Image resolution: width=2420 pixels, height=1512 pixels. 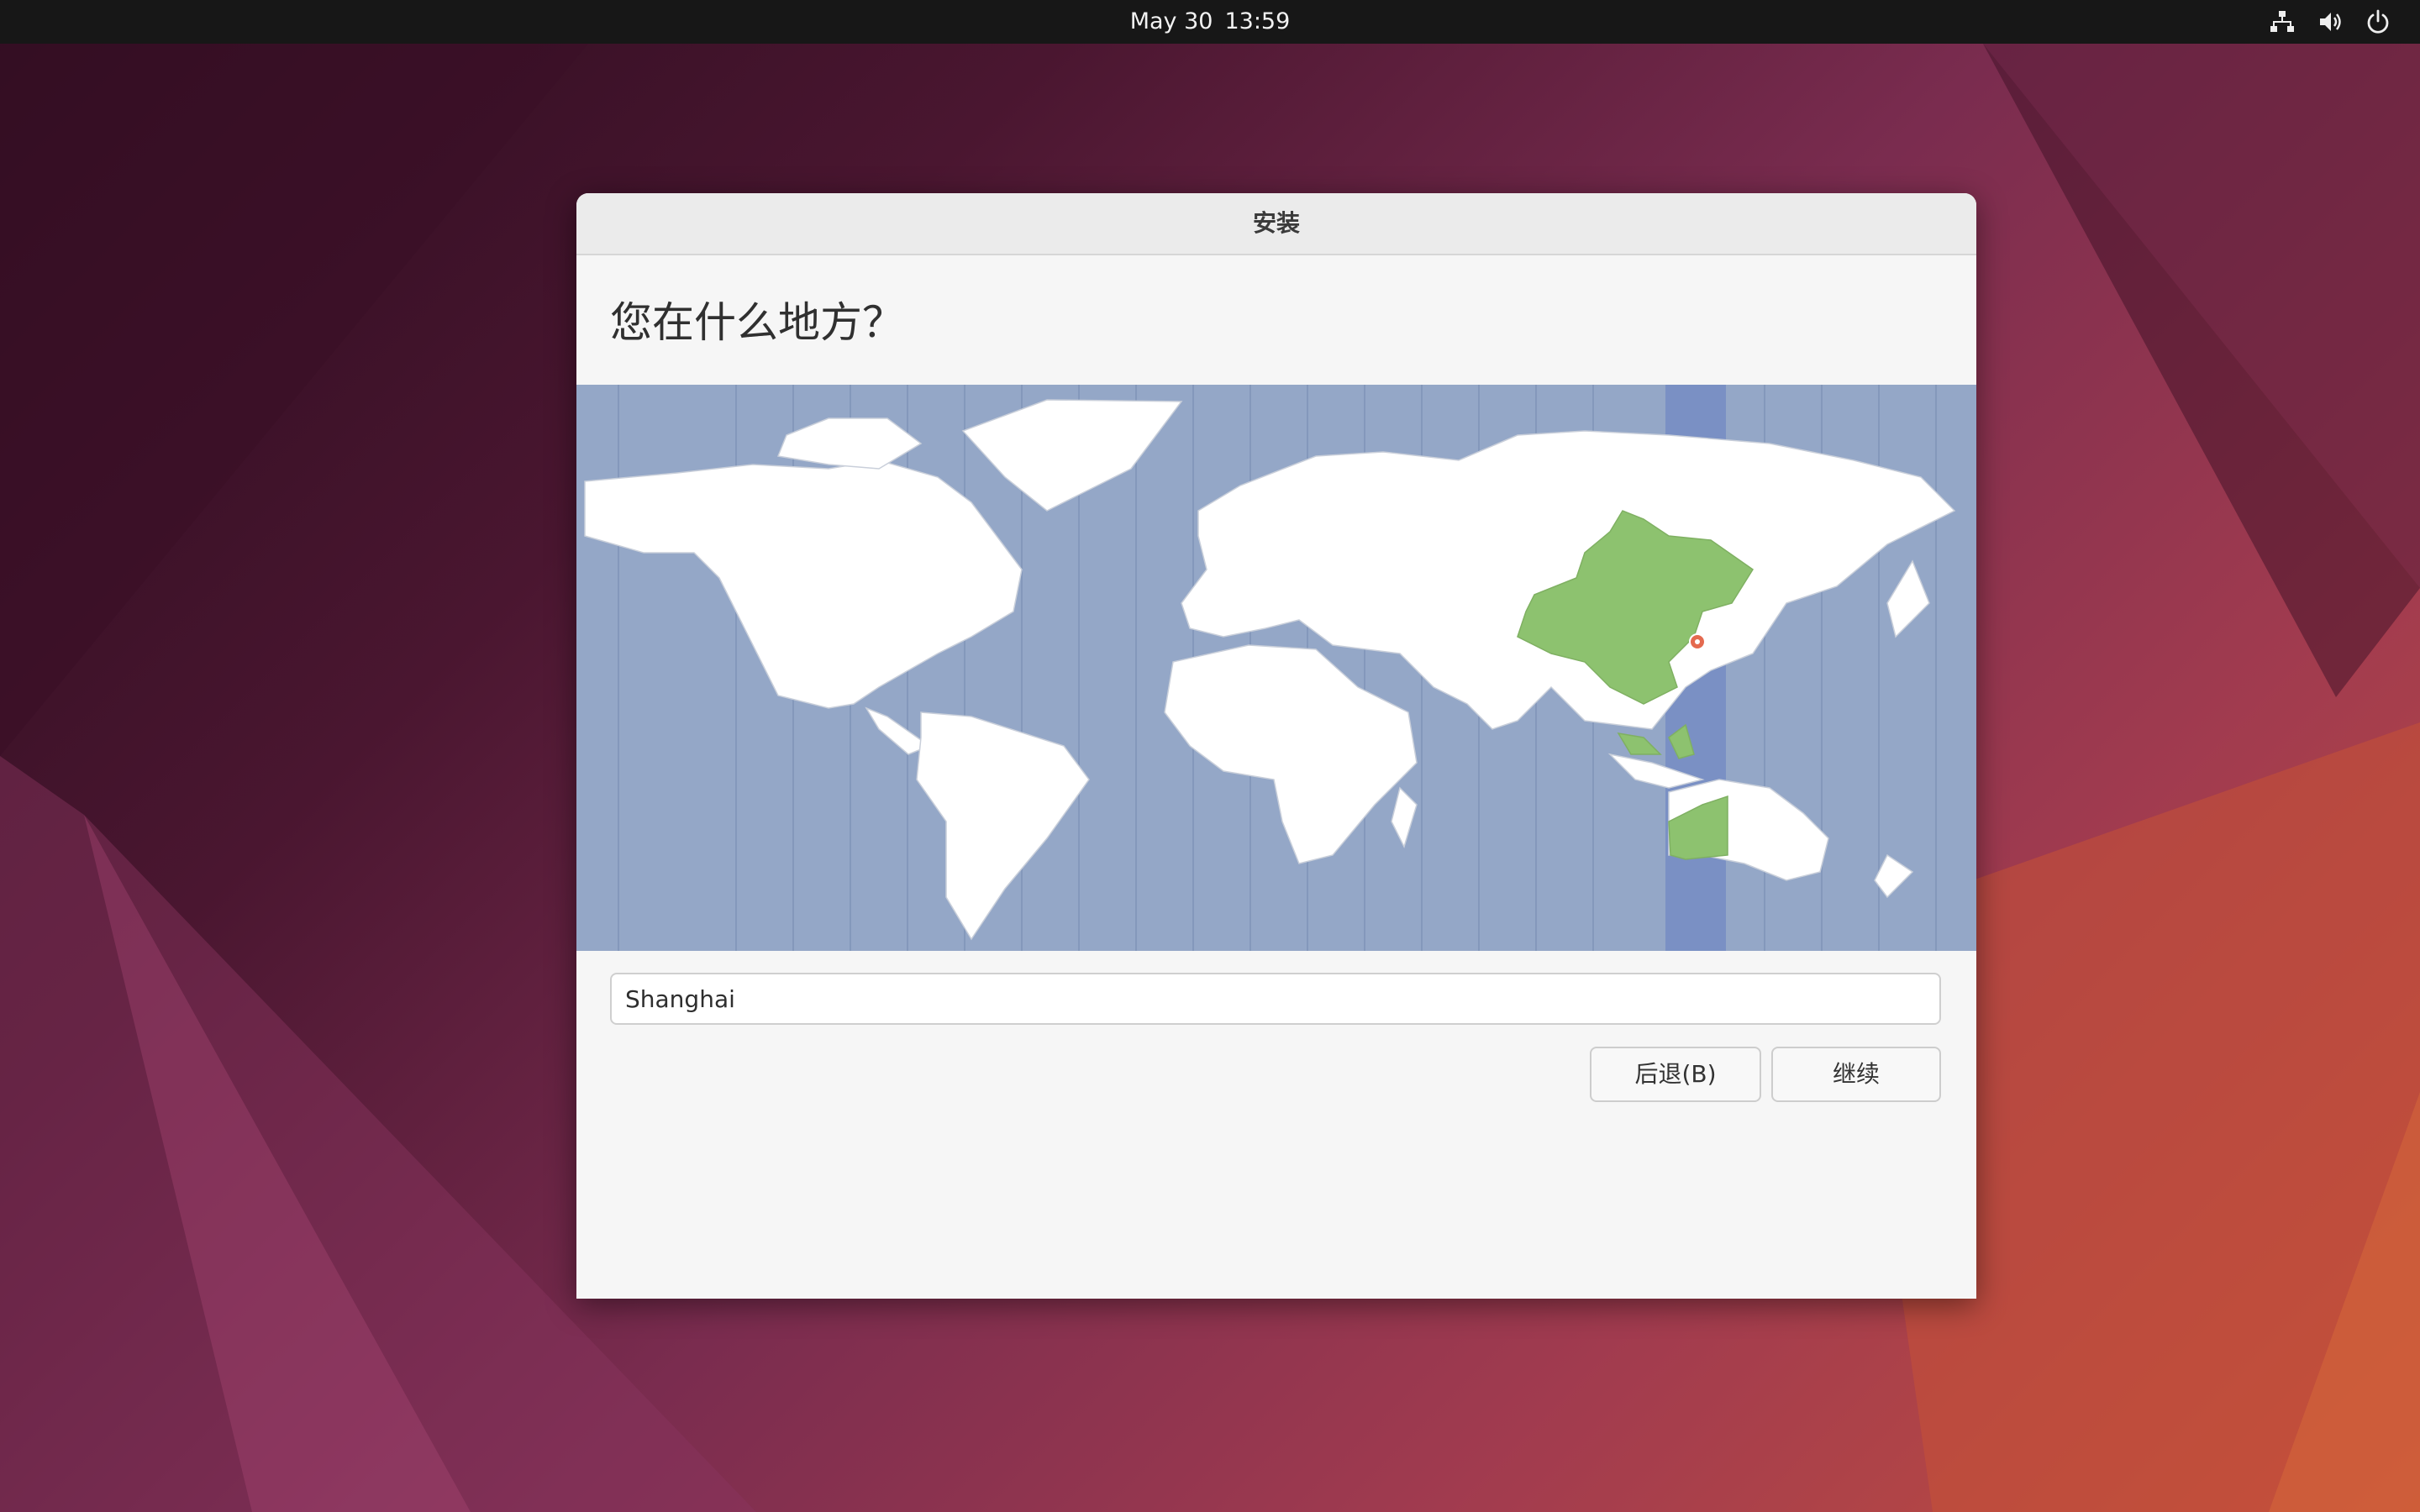 I want to click on clock: May 30 13:59, so click(x=1210, y=22).